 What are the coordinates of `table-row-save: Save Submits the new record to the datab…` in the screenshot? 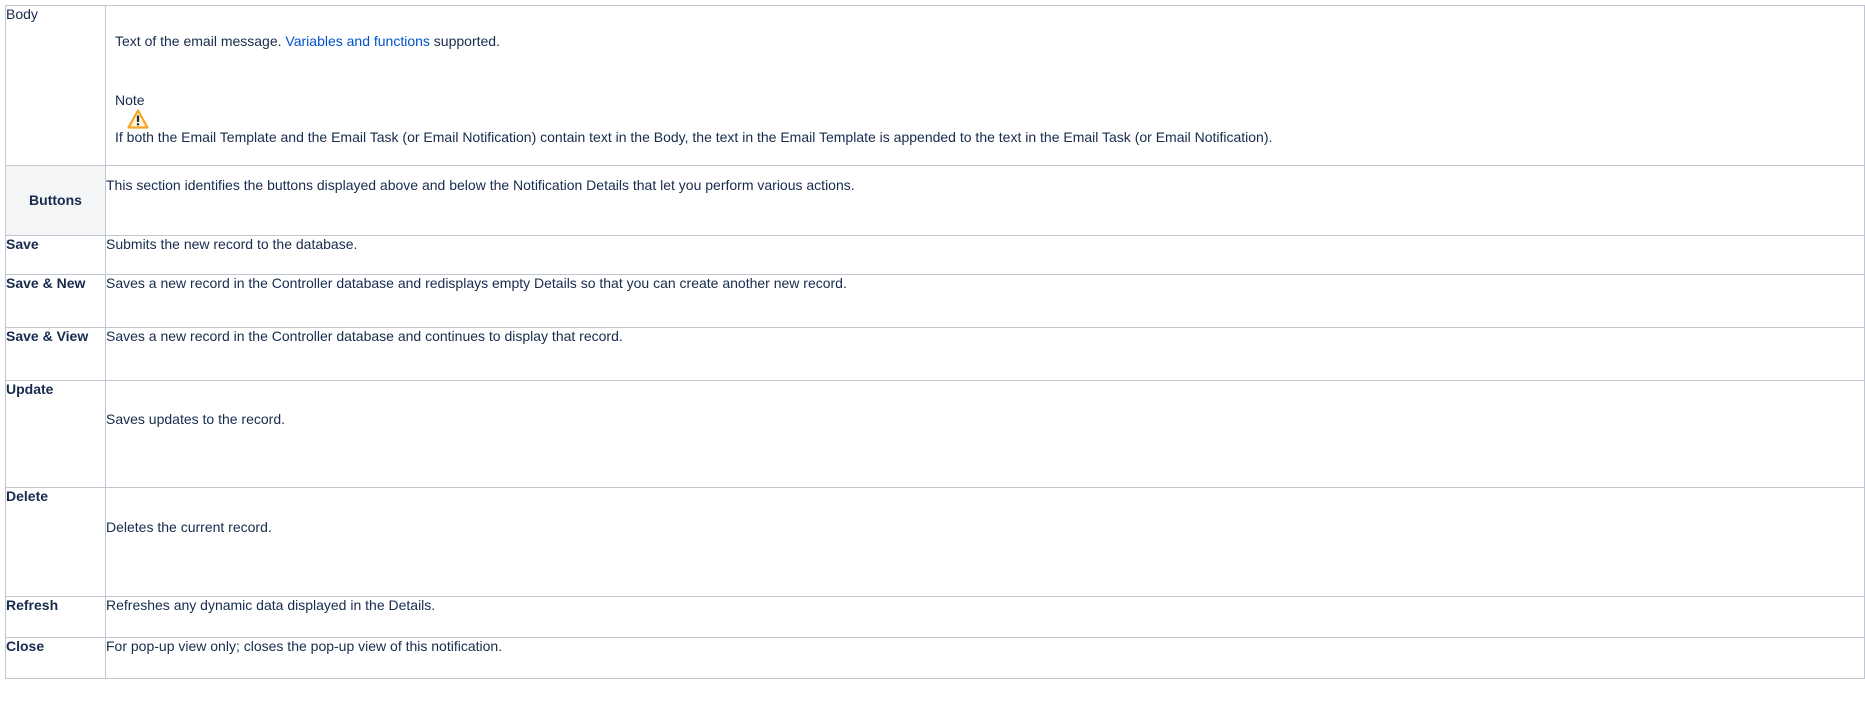 It's located at (935, 255).